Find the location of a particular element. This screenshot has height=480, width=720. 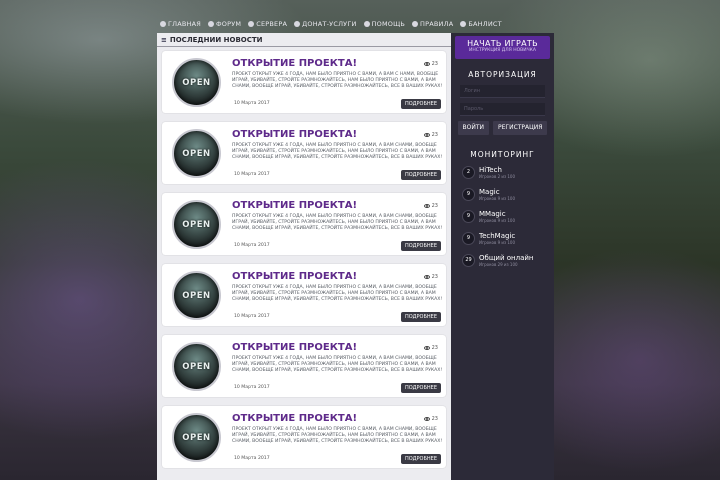

nav-item-donate: Донат-услуги is located at coordinates (325, 24).